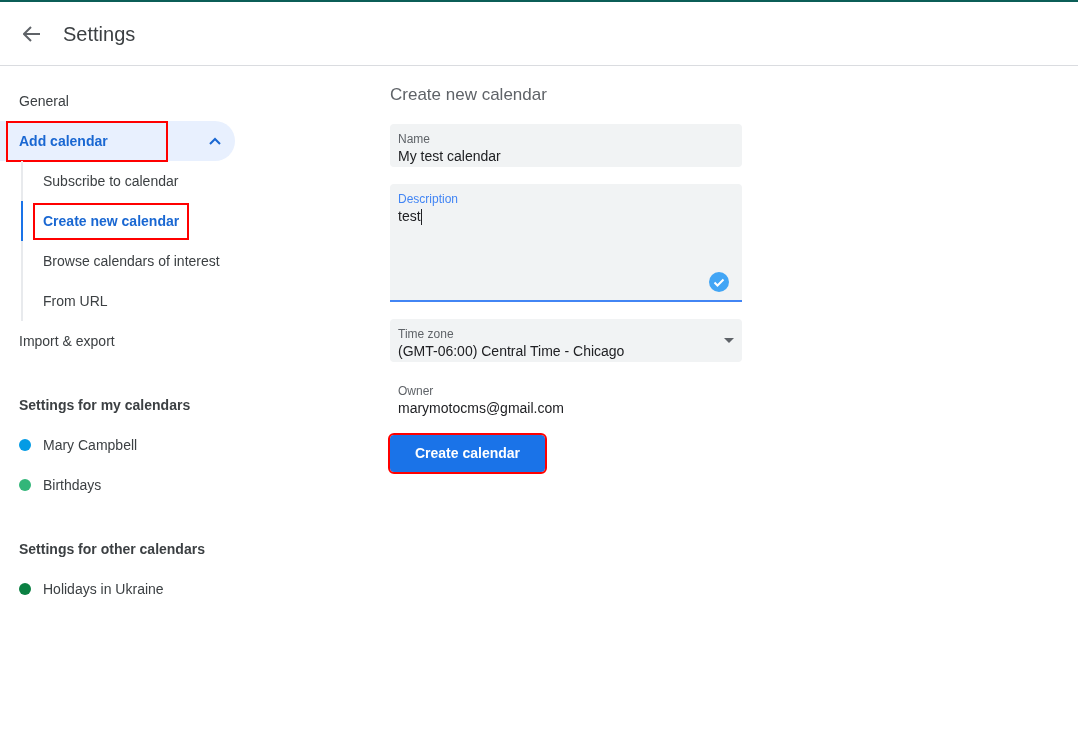  What do you see at coordinates (117, 445) in the screenshot?
I see `calendar-item: Mary Campbell` at bounding box center [117, 445].